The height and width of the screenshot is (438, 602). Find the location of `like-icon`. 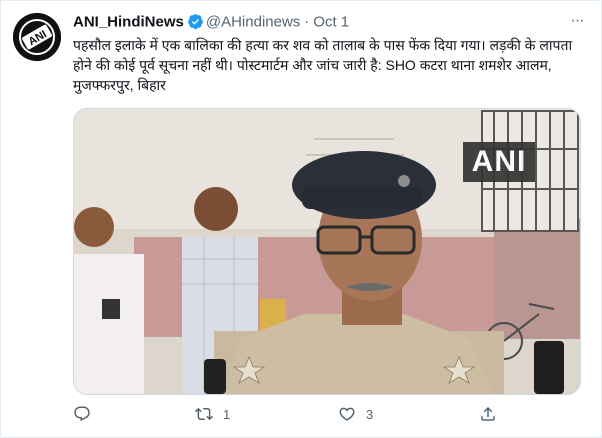

like-icon is located at coordinates (347, 414).